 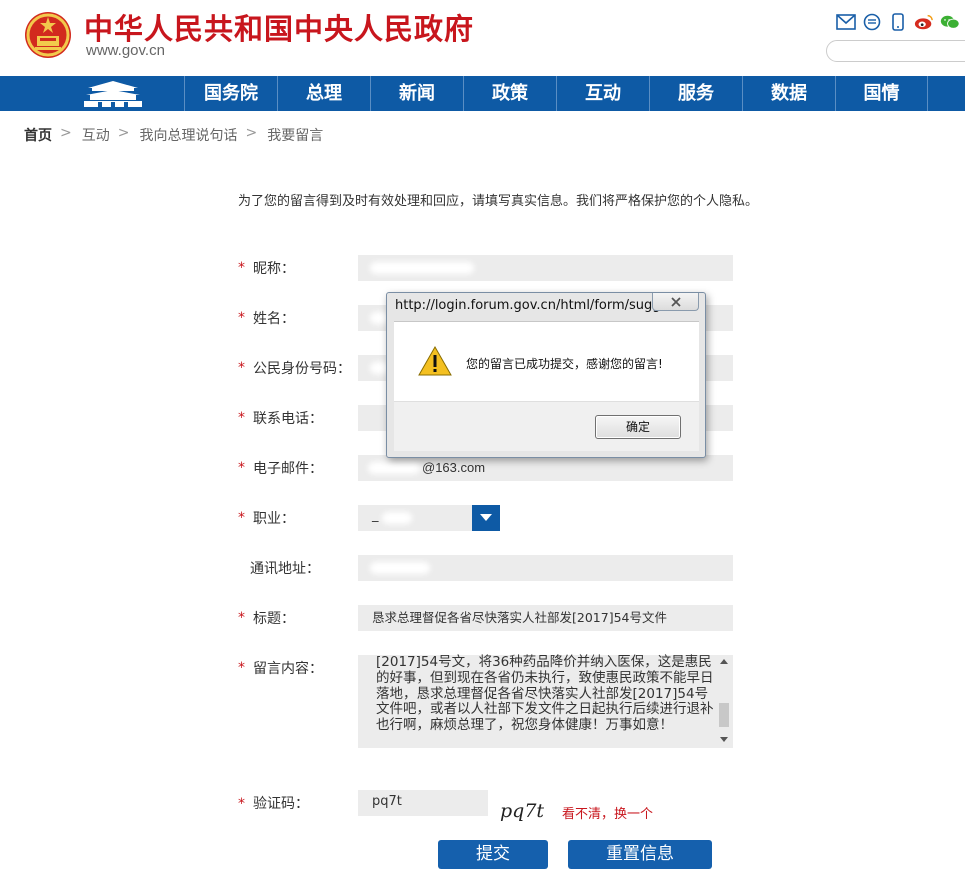 What do you see at coordinates (295, 136) in the screenshot?
I see `breadcrumb-leave-message: 我要留言` at bounding box center [295, 136].